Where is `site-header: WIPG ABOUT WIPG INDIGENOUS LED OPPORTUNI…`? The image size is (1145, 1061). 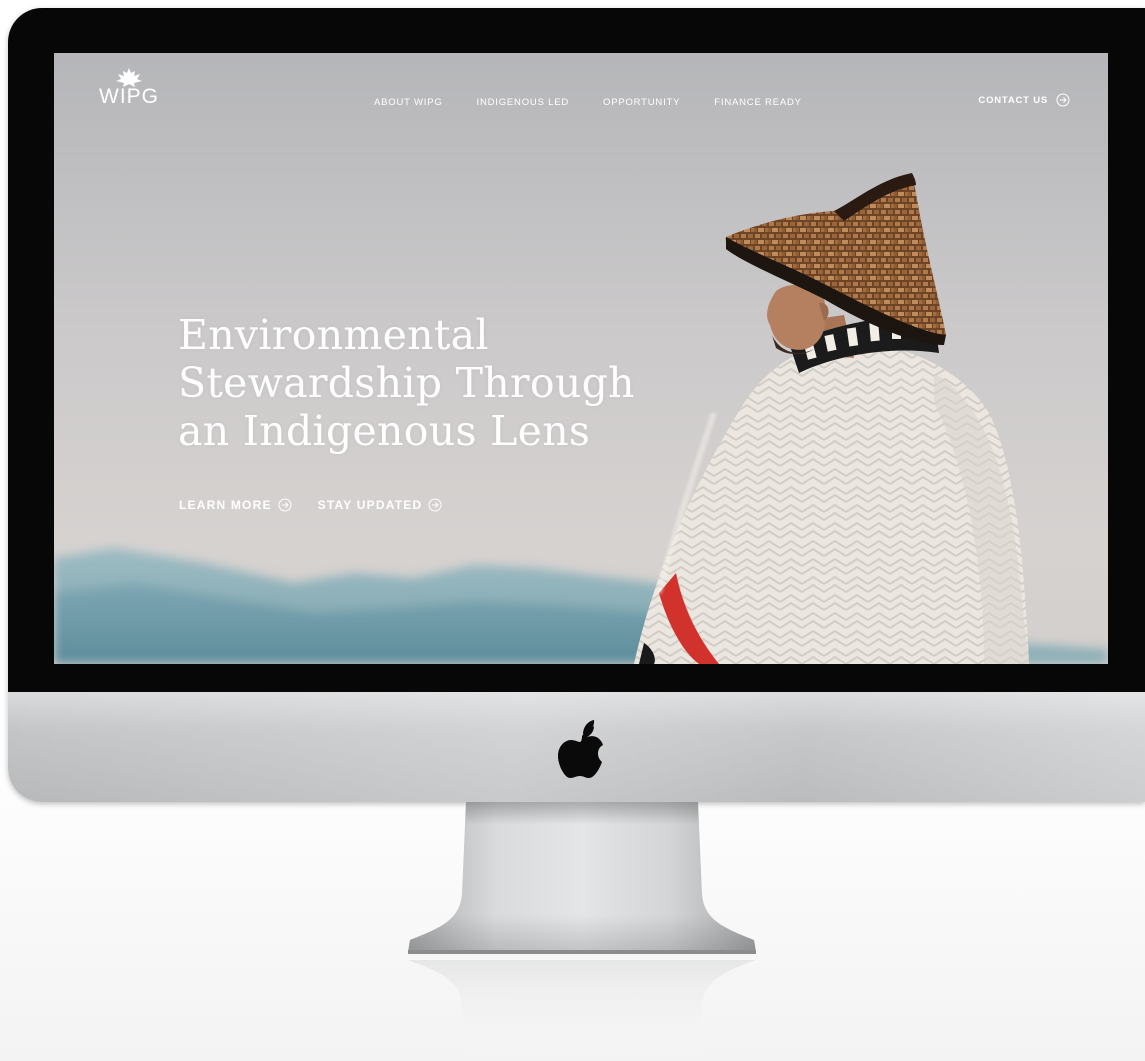 site-header: WIPG ABOUT WIPG INDIGENOUS LED OPPORTUNI… is located at coordinates (581, 103).